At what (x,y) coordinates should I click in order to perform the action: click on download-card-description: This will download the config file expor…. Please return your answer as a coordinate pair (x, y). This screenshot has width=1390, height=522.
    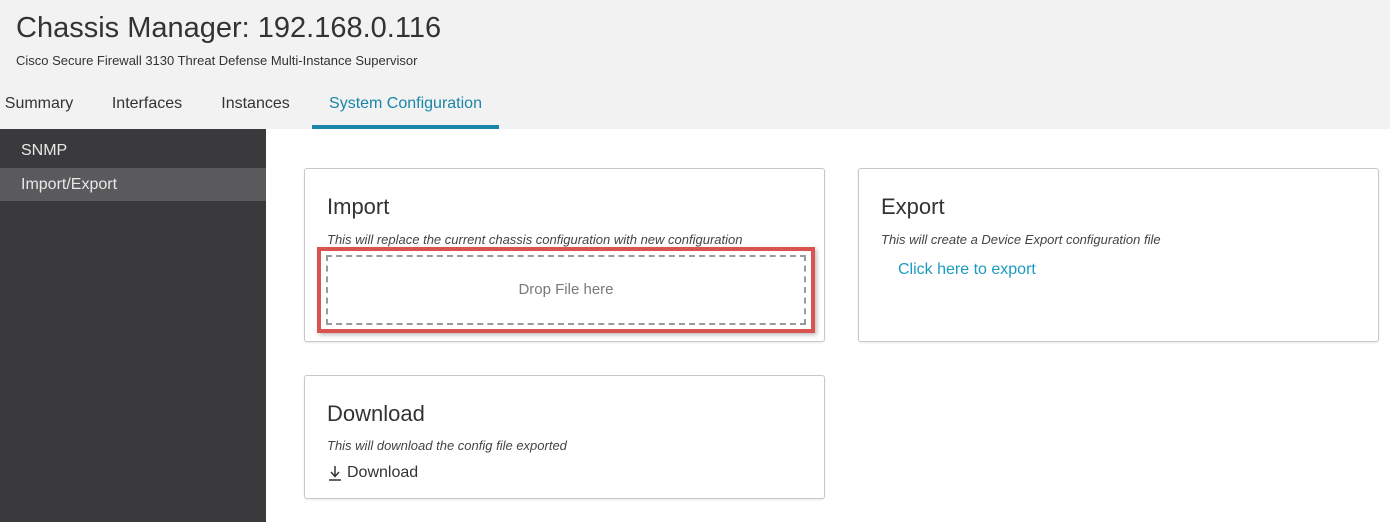
    Looking at the image, I should click on (447, 445).